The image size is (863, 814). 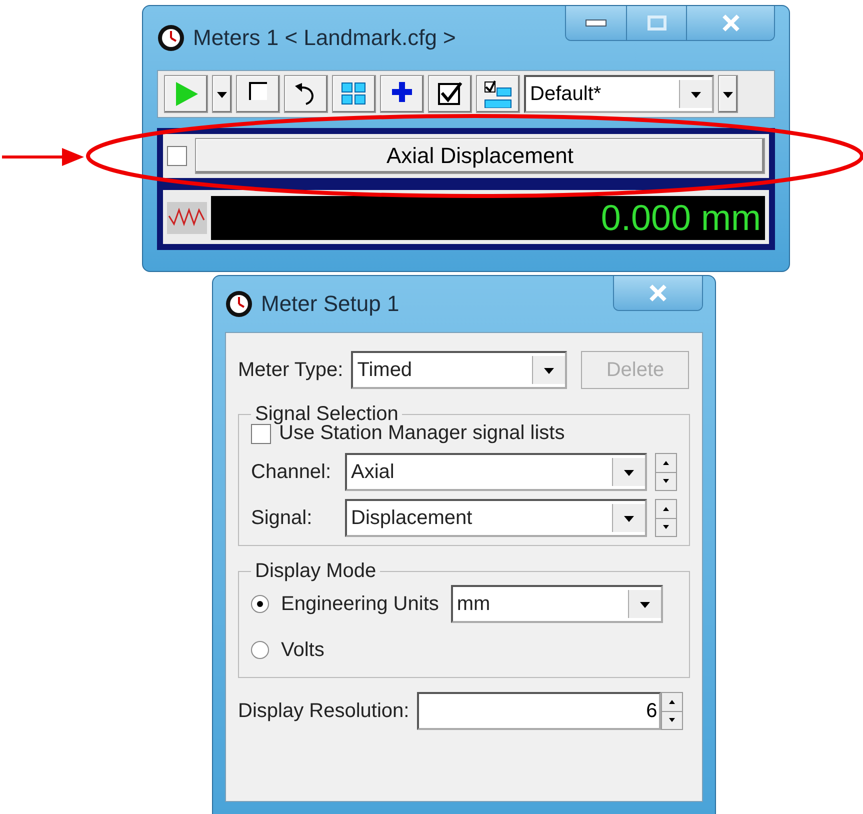 I want to click on minimize-icon, so click(x=596, y=23).